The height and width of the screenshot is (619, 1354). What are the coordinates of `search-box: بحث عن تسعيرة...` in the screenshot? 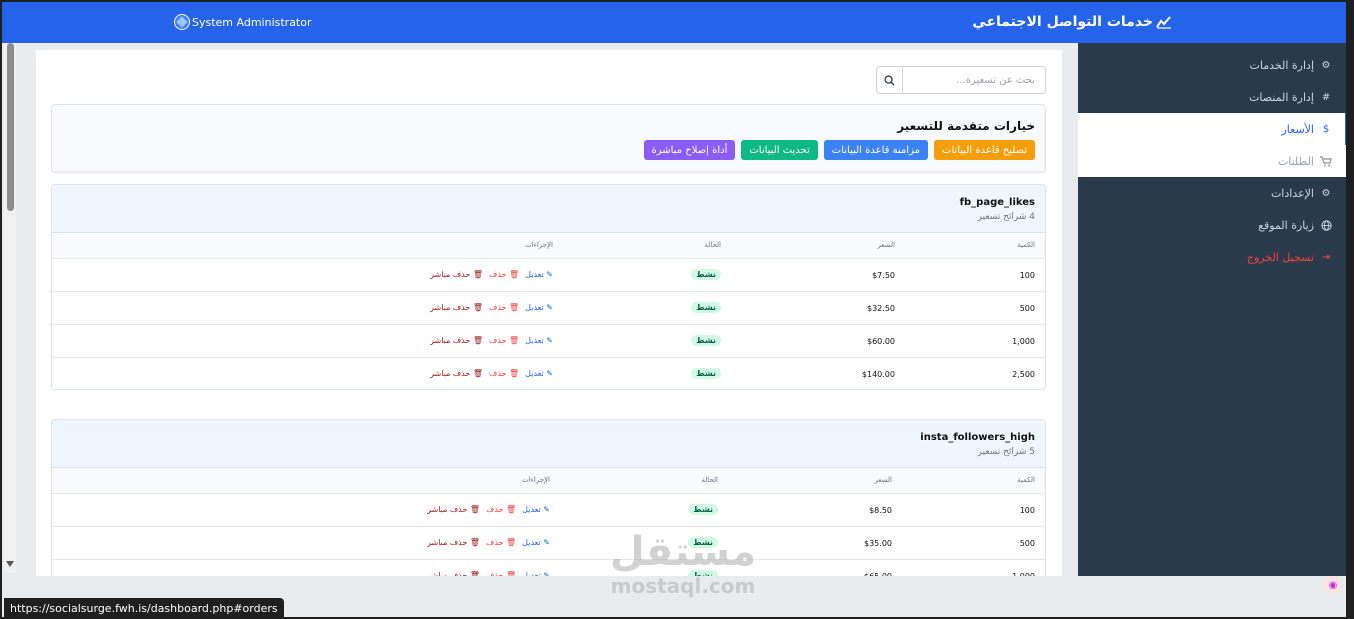 It's located at (961, 80).